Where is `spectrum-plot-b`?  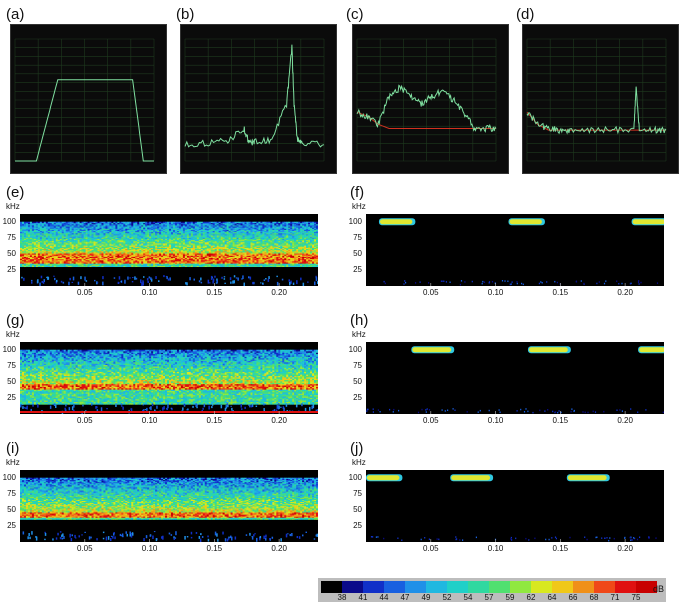 spectrum-plot-b is located at coordinates (258, 99).